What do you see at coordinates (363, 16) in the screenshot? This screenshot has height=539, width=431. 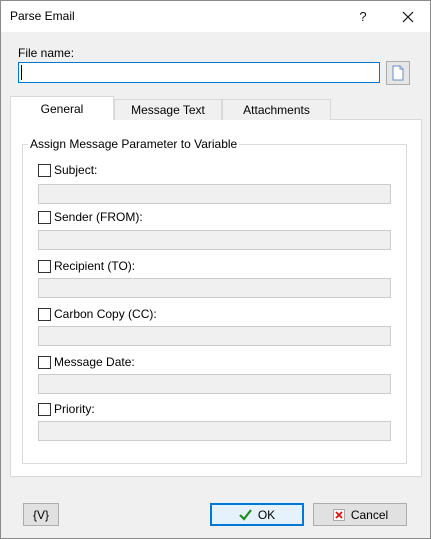 I see `help-button: ?` at bounding box center [363, 16].